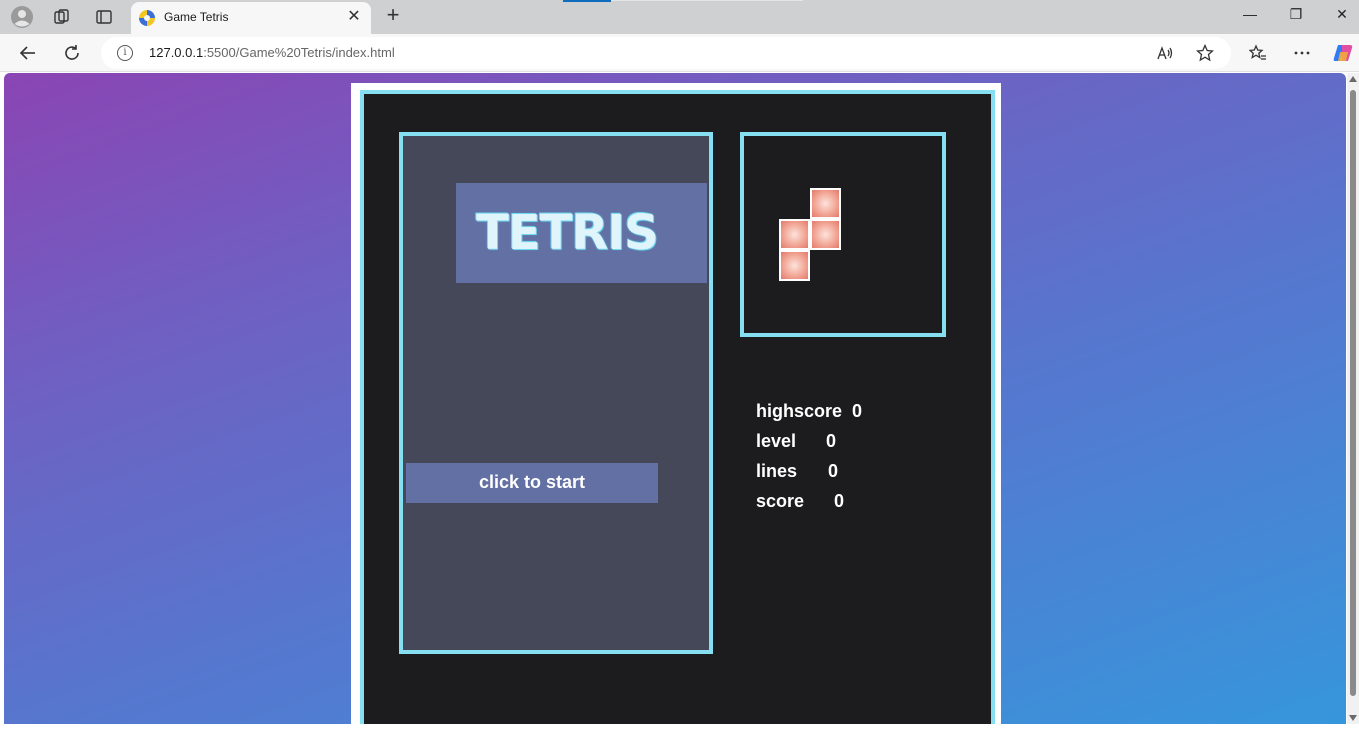 The image size is (1359, 729). Describe the element at coordinates (22, 17) in the screenshot. I see `profile-icon` at that location.